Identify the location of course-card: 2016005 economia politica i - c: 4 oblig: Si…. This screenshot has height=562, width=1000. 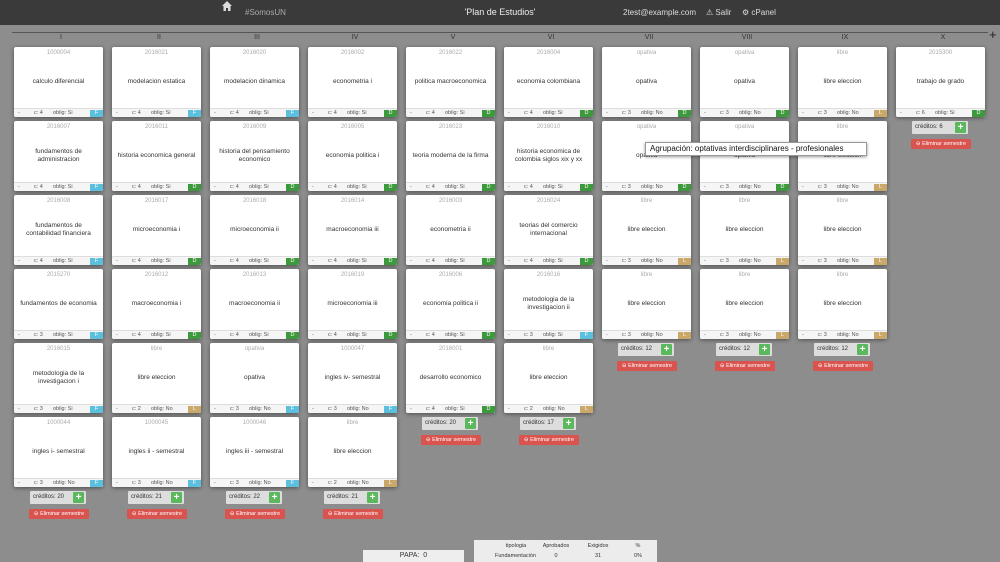
(352, 156).